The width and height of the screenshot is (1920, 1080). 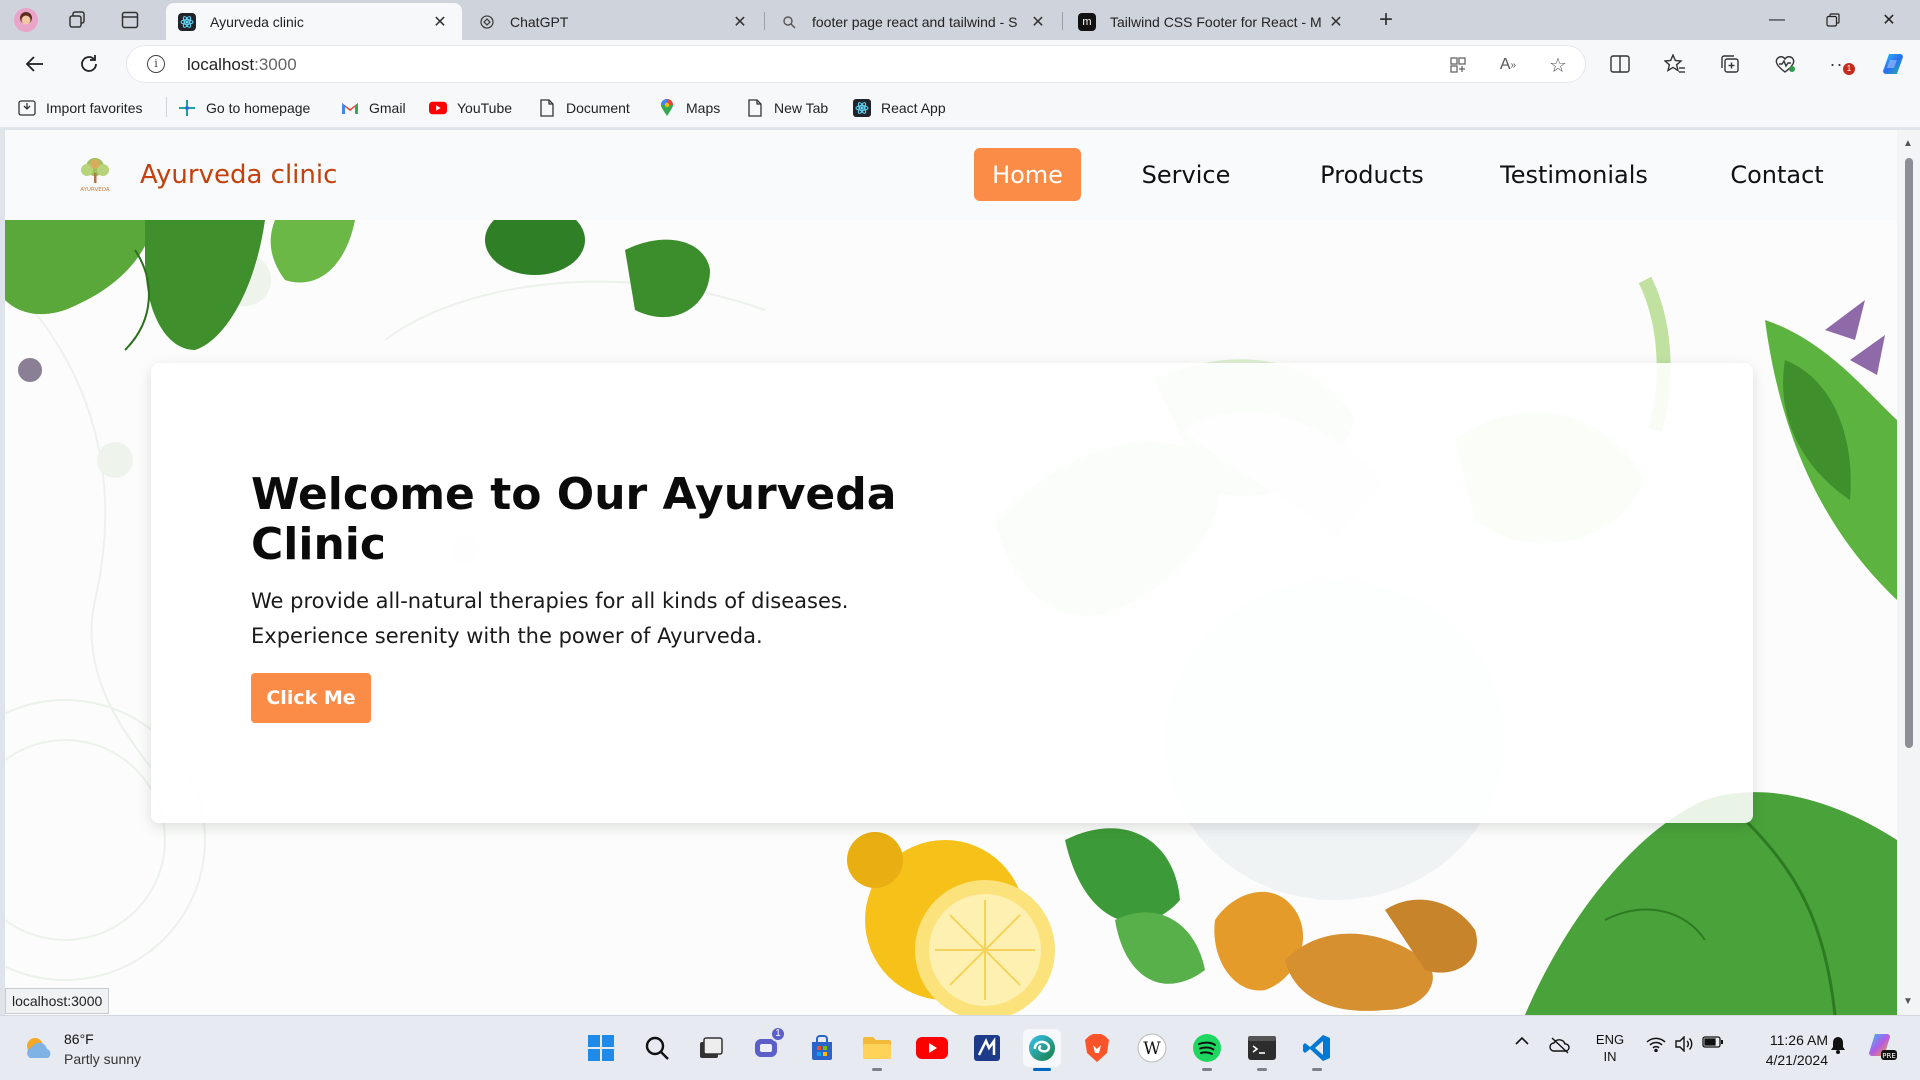 What do you see at coordinates (311, 698) in the screenshot?
I see `click-me-button: Click Me` at bounding box center [311, 698].